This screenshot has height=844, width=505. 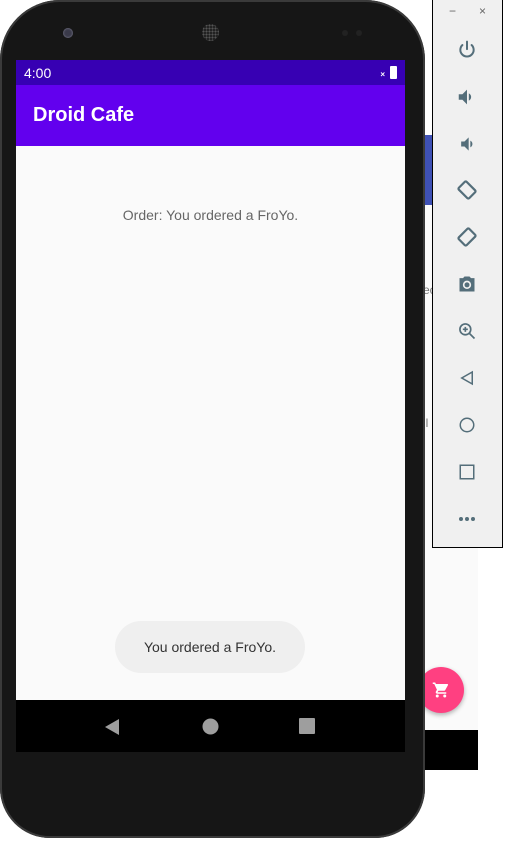 I want to click on battery-icon, so click(x=393, y=72).